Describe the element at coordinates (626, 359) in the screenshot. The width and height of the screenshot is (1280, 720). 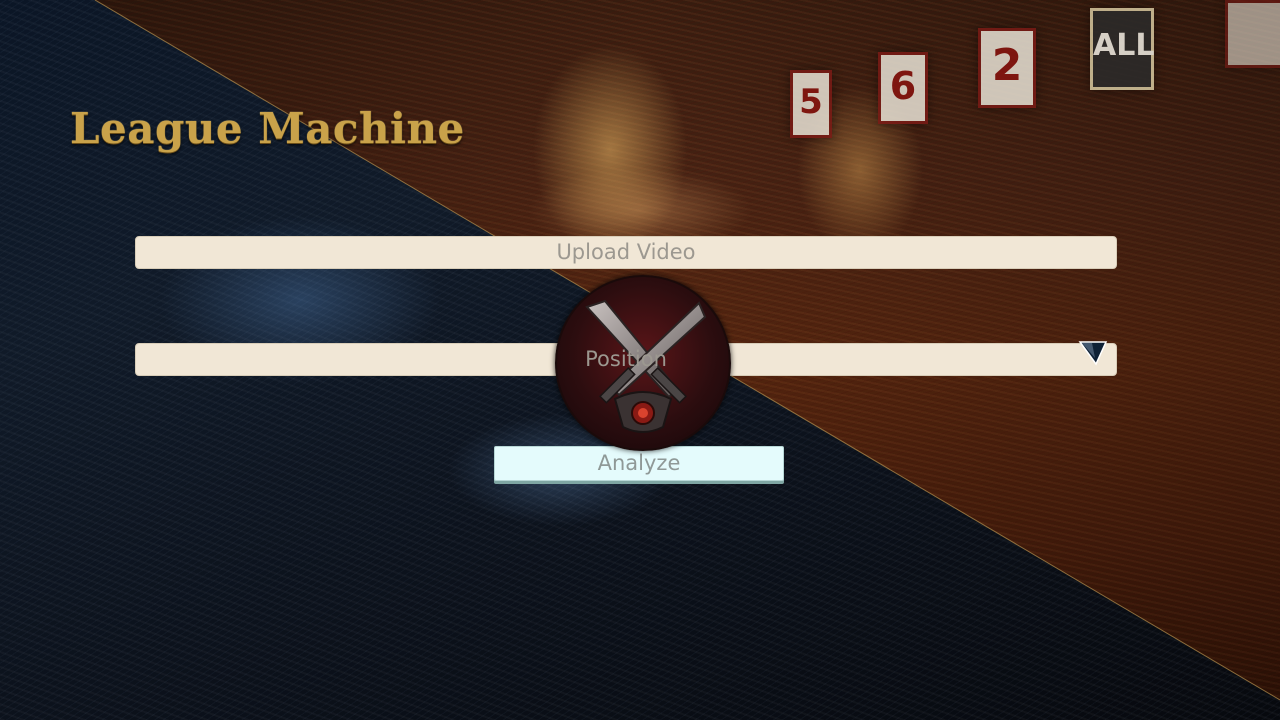
I see `position-placeholder: Position` at that location.